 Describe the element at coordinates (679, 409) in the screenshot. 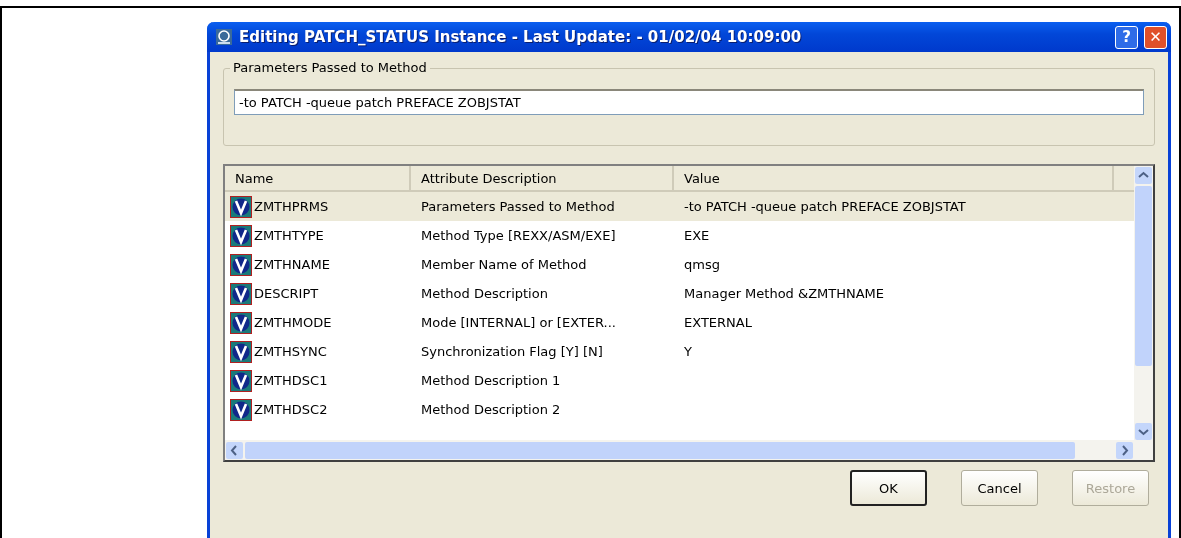

I see `table-row: ZMTHDSC2 Method Description 2` at that location.